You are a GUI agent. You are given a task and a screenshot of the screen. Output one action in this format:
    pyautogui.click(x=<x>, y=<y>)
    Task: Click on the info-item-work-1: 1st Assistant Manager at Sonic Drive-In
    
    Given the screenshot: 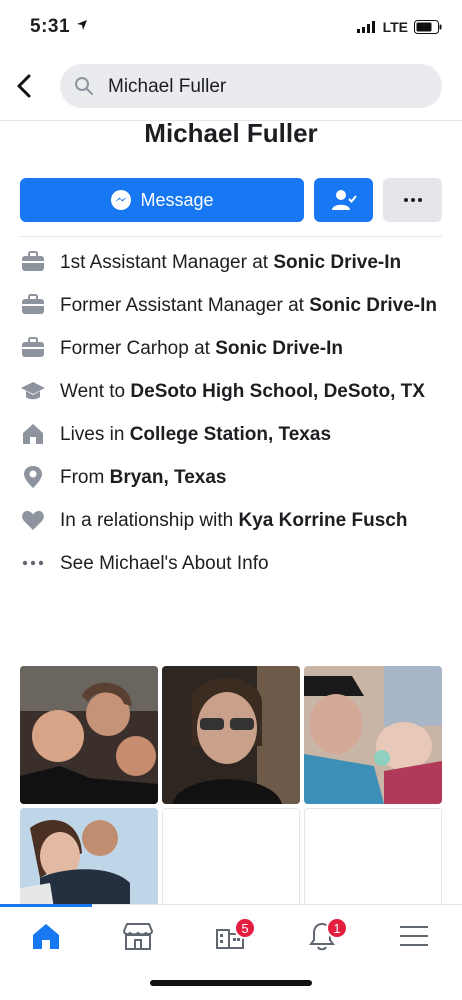 What is the action you would take?
    pyautogui.click(x=231, y=262)
    